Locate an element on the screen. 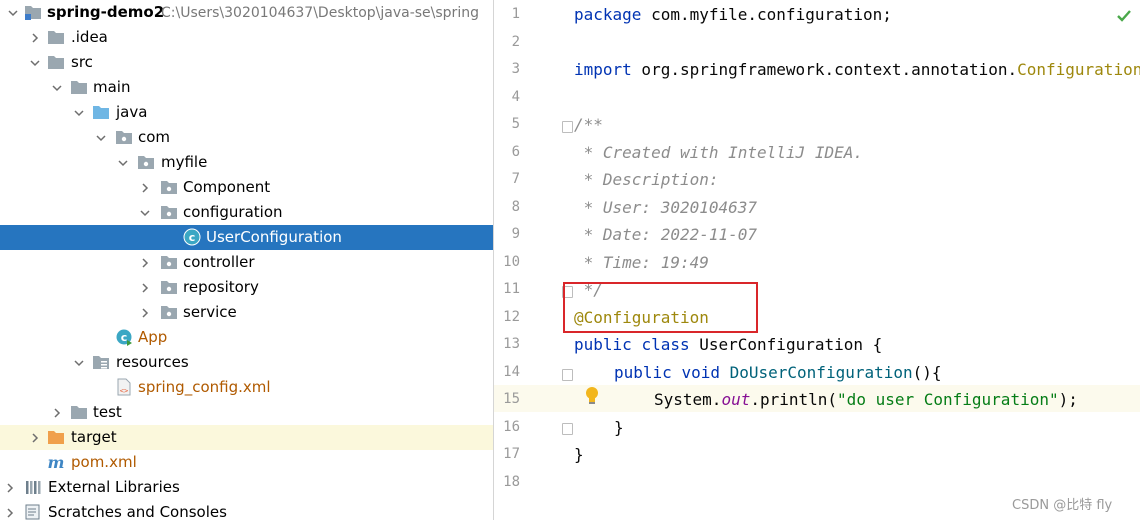 The width and height of the screenshot is (1140, 520). tree-label-app: App is located at coordinates (153, 337).